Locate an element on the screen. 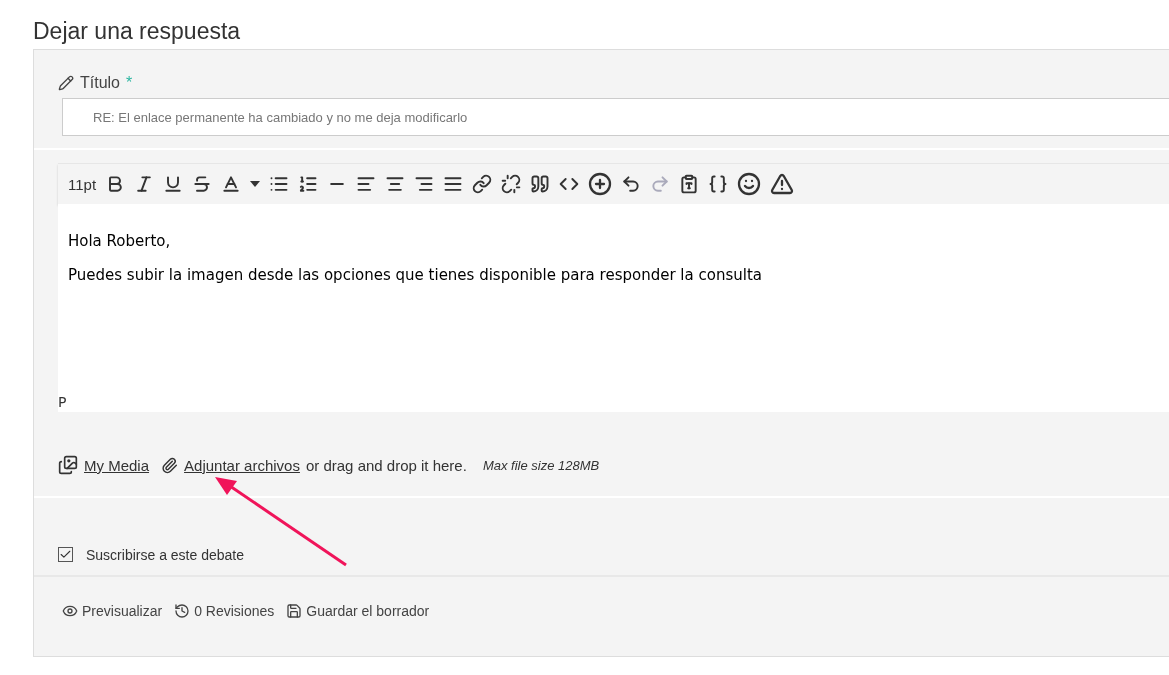  align-center-icon is located at coordinates (395, 184).